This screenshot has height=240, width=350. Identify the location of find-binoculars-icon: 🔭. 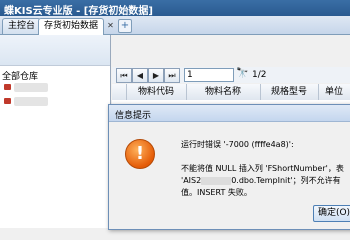
(242, 73).